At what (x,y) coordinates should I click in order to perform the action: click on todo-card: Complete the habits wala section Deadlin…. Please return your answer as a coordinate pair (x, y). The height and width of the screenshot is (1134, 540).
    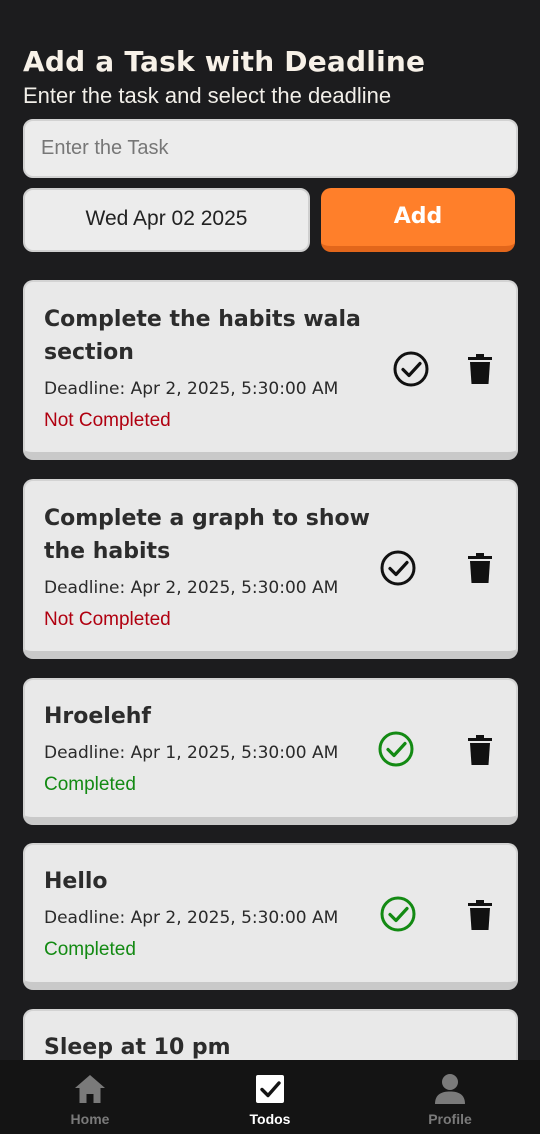
    Looking at the image, I should click on (270, 370).